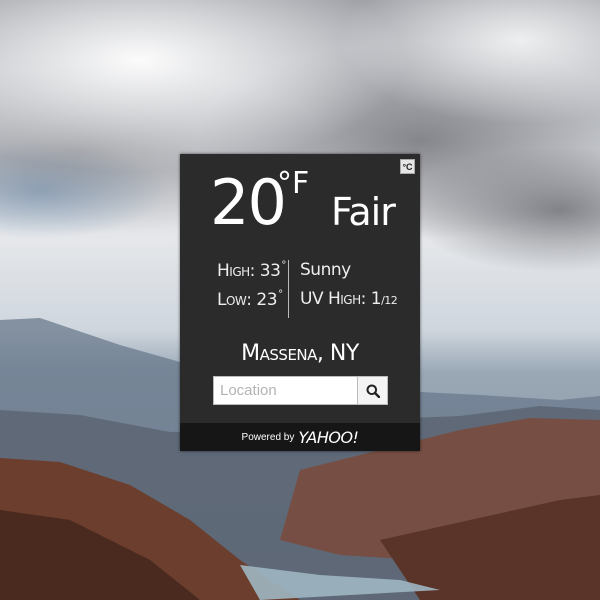  What do you see at coordinates (325, 270) in the screenshot?
I see `forecast-text: Sunny` at bounding box center [325, 270].